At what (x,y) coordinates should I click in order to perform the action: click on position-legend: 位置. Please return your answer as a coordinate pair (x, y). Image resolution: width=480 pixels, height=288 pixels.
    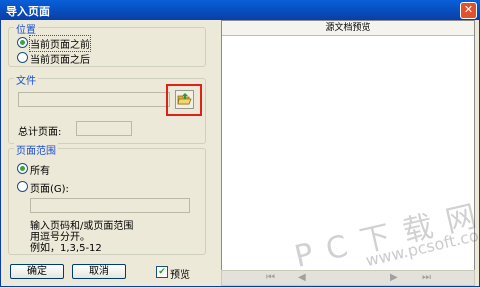
    Looking at the image, I should click on (26, 28).